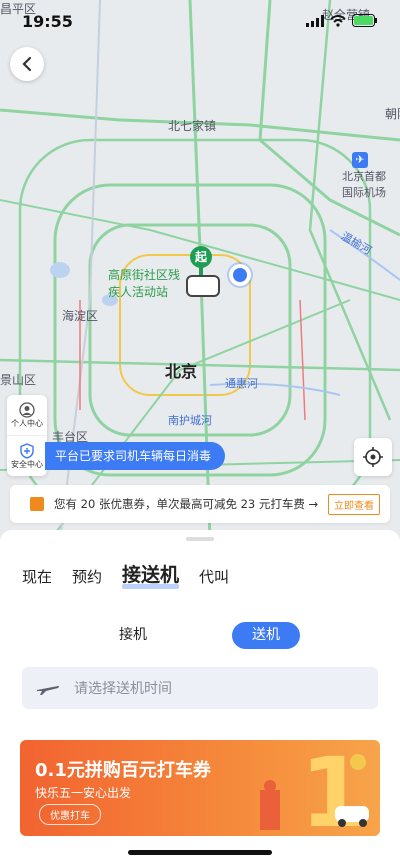 This screenshot has height=865, width=400. What do you see at coordinates (364, 20) in the screenshot?
I see `battery-icon` at bounding box center [364, 20].